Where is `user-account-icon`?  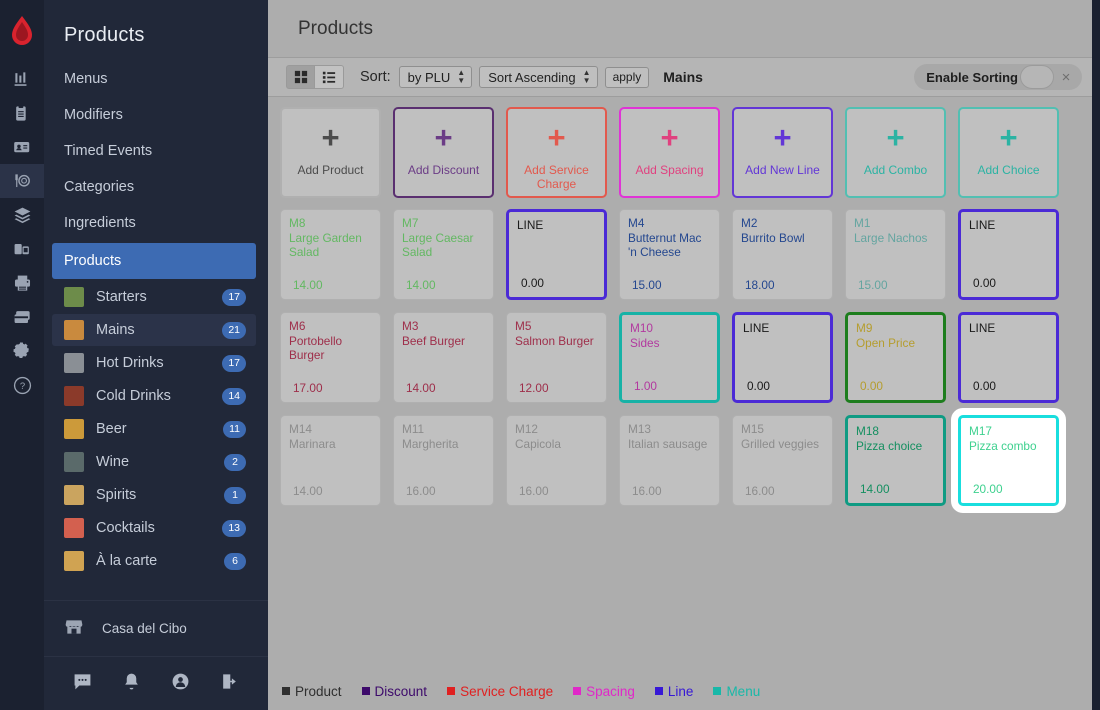
user-account-icon is located at coordinates (180, 684).